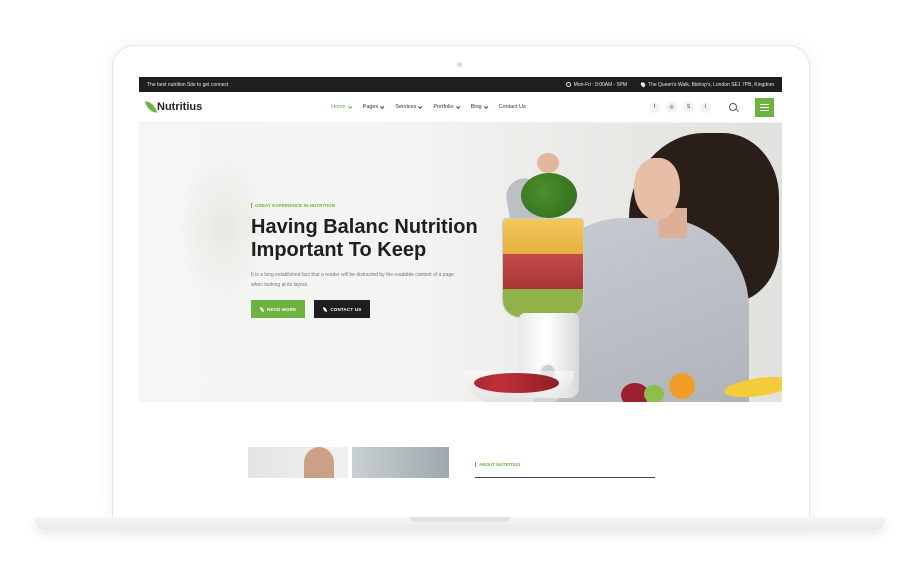  I want to click on menu-toggle-button, so click(764, 107).